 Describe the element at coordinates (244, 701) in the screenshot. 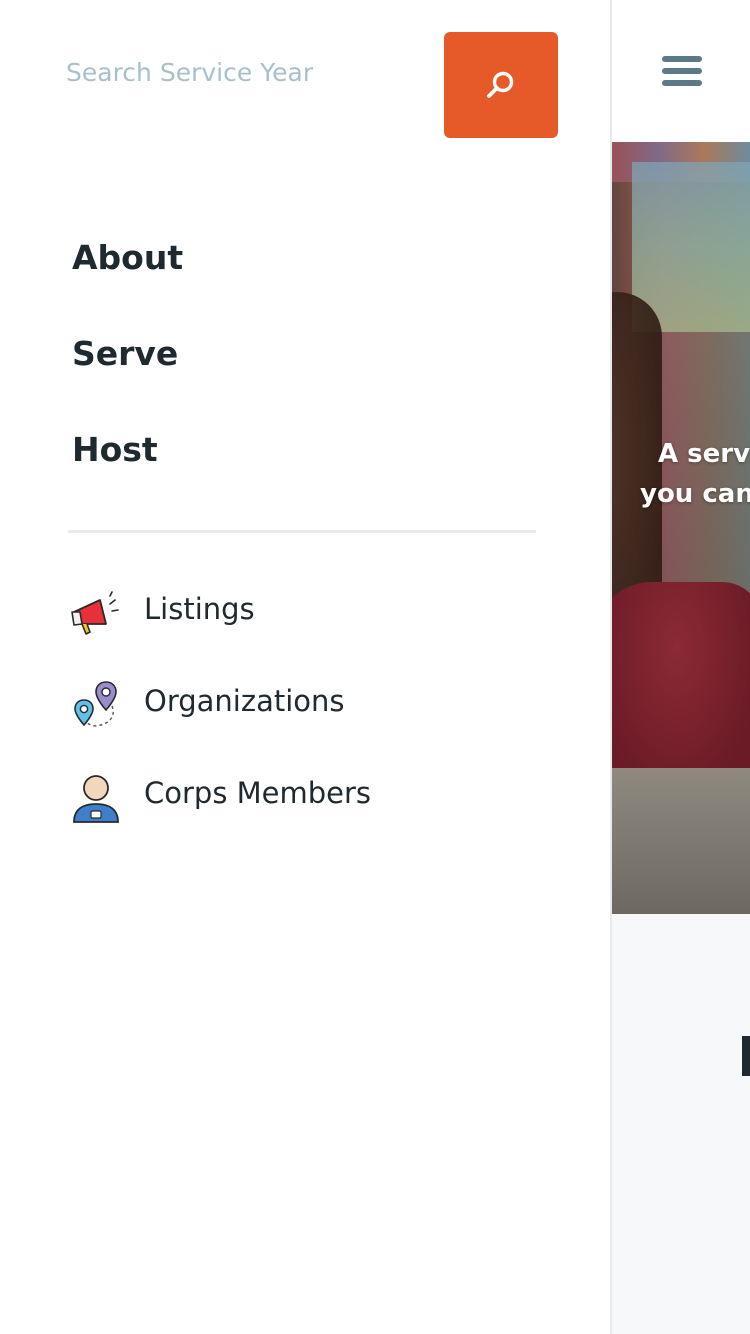

I see `nav-item-label: Organizations` at that location.